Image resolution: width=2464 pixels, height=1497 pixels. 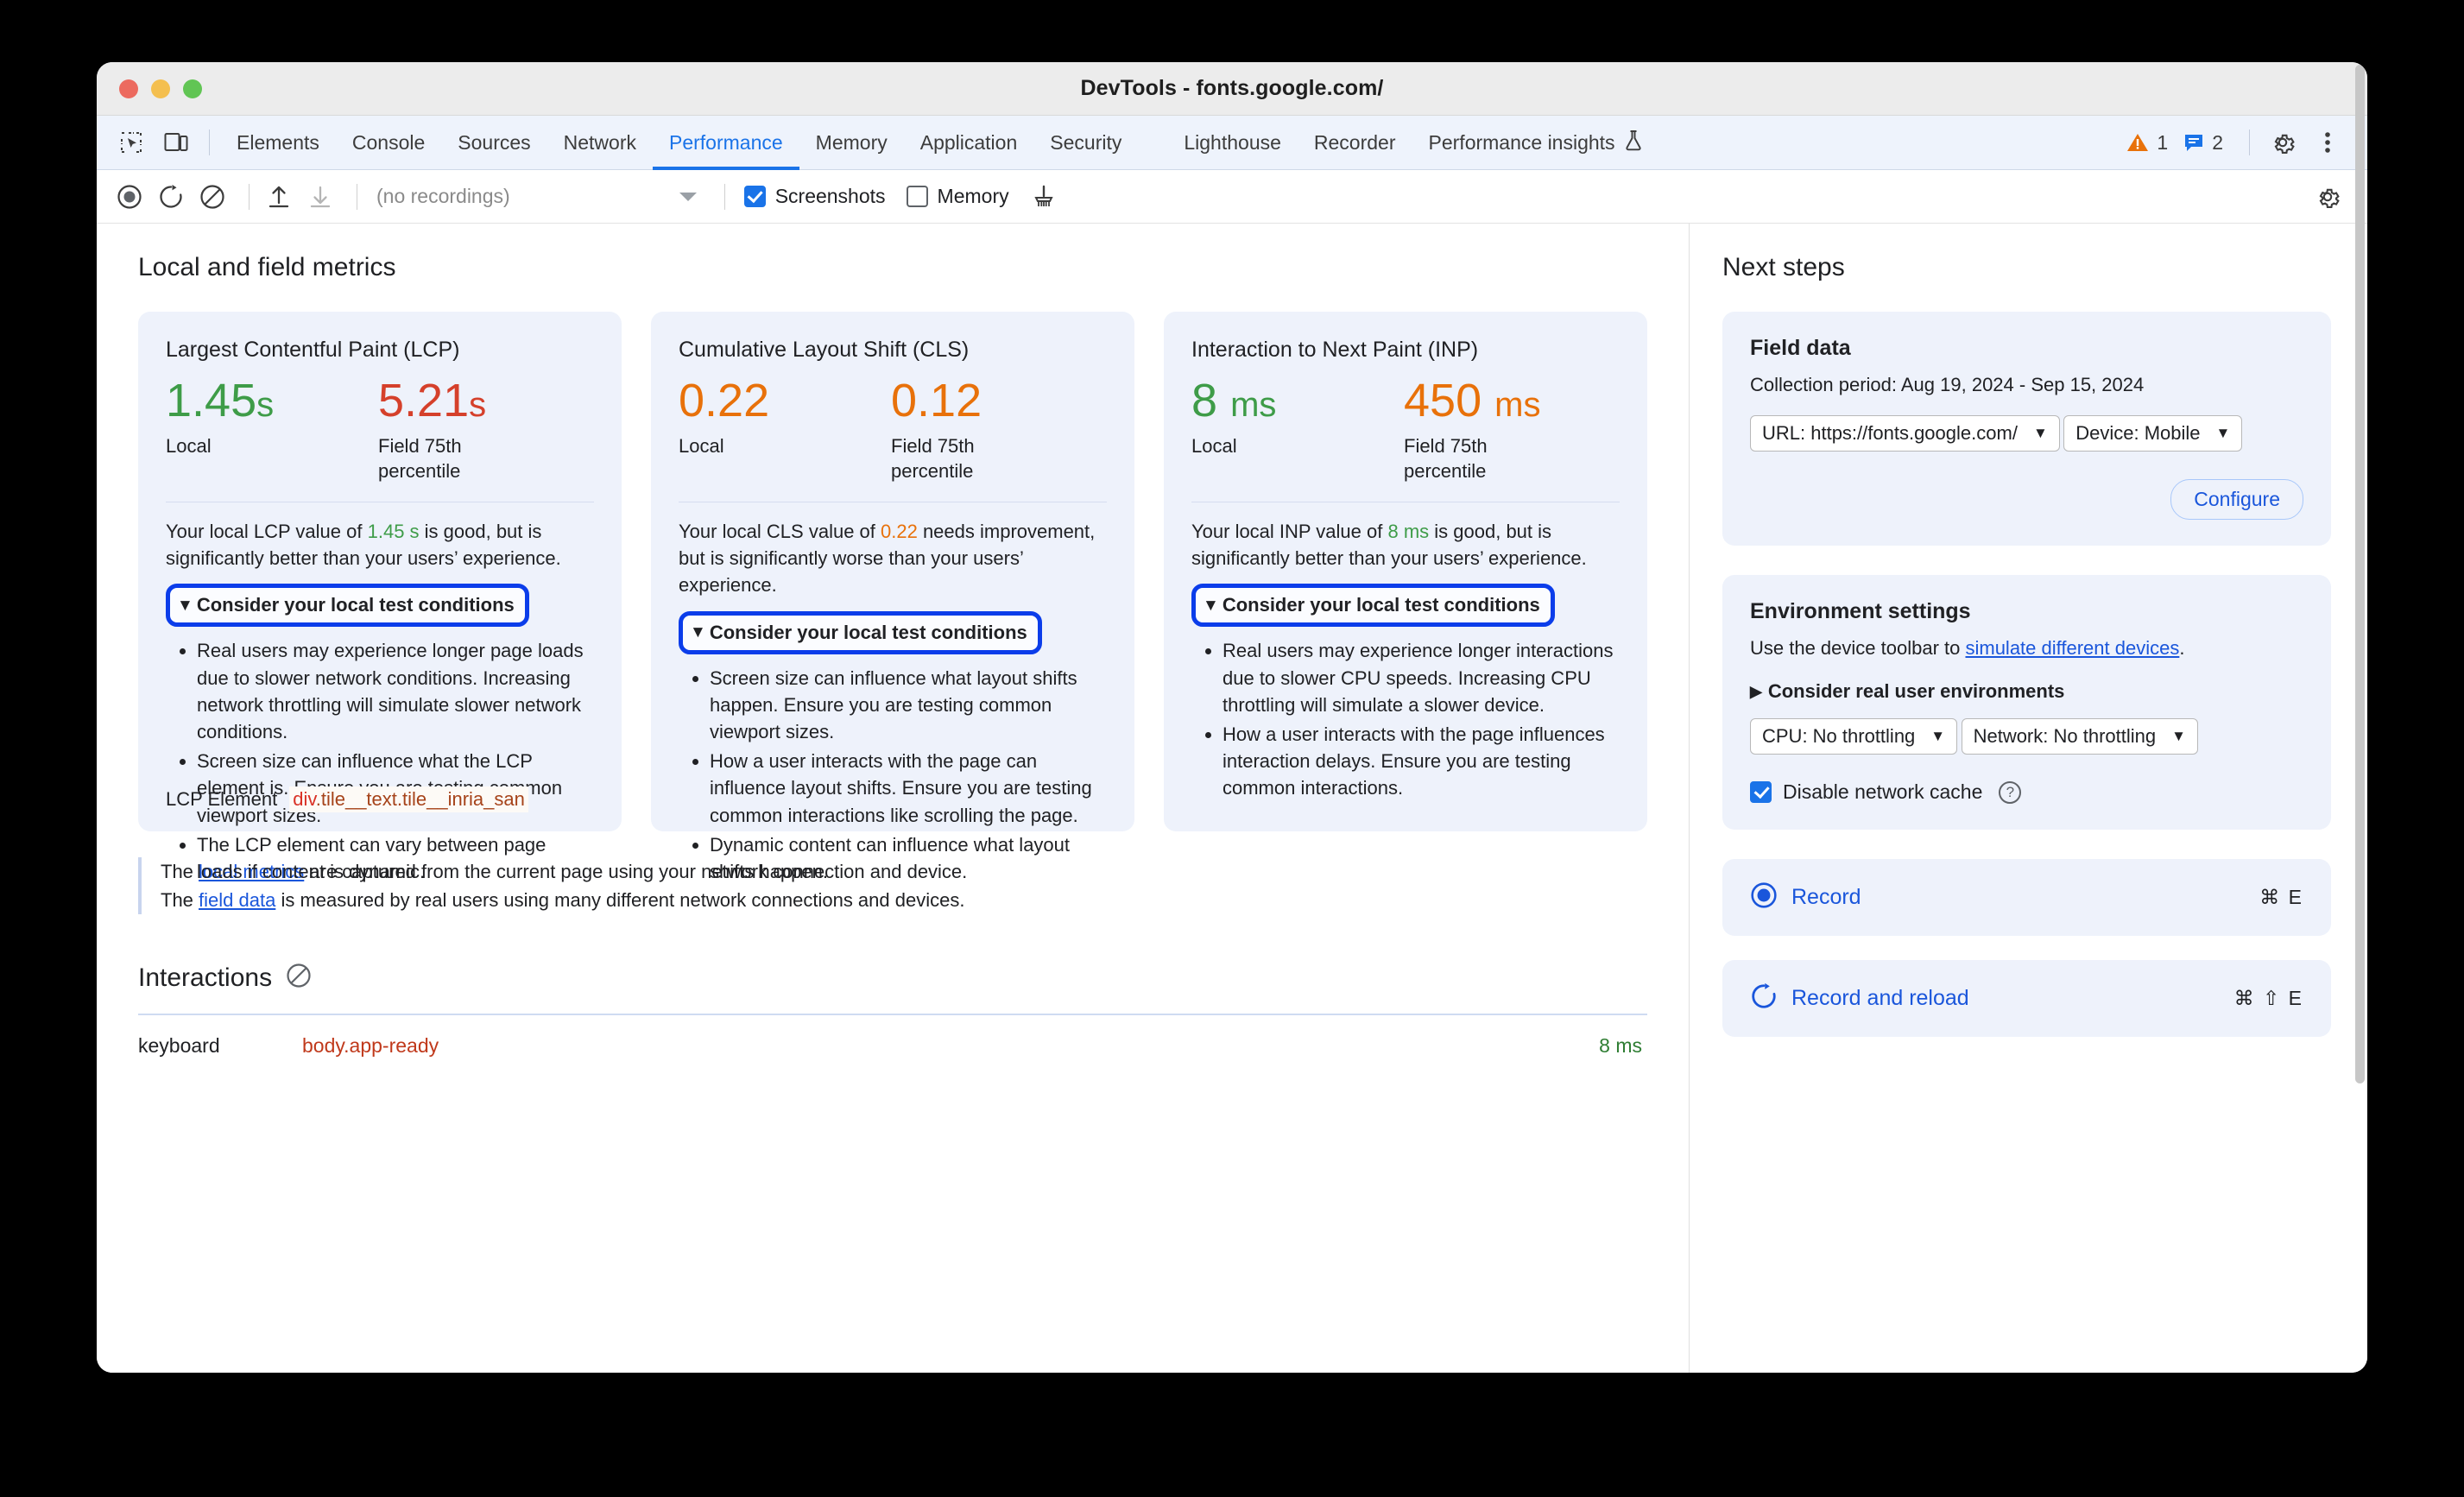 What do you see at coordinates (1858, 648) in the screenshot?
I see `env-desc-pre: Use the device toolbar to` at bounding box center [1858, 648].